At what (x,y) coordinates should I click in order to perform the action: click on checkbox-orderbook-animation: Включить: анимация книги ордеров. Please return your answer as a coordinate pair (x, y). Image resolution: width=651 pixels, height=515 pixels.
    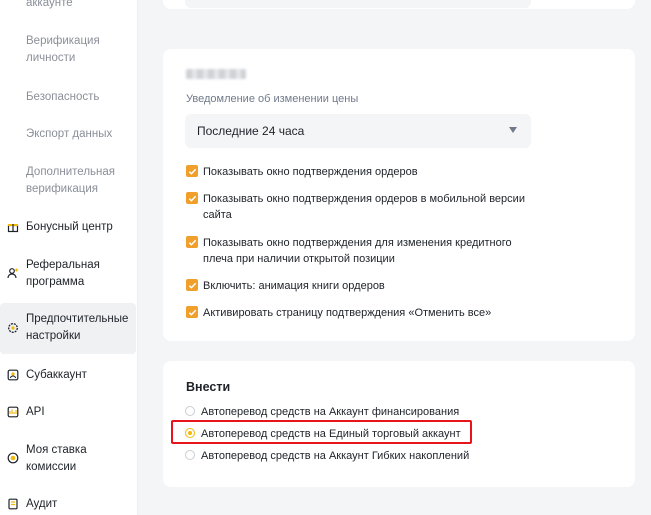
    Looking at the image, I should click on (356, 286).